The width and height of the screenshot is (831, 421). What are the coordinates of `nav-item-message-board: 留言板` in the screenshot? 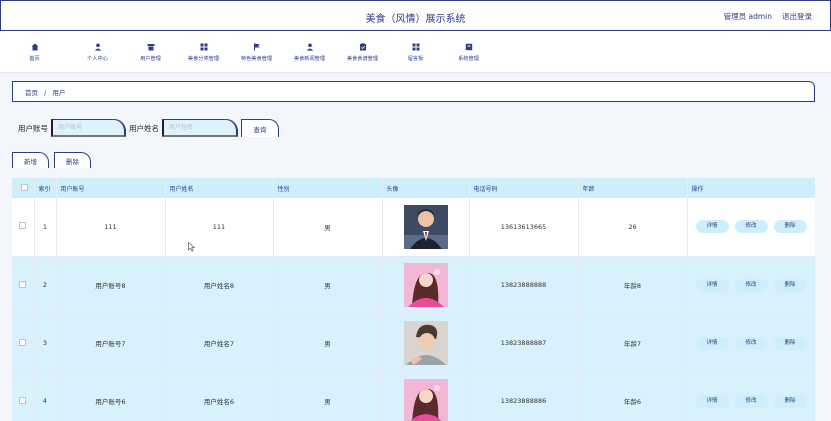 It's located at (415, 52).